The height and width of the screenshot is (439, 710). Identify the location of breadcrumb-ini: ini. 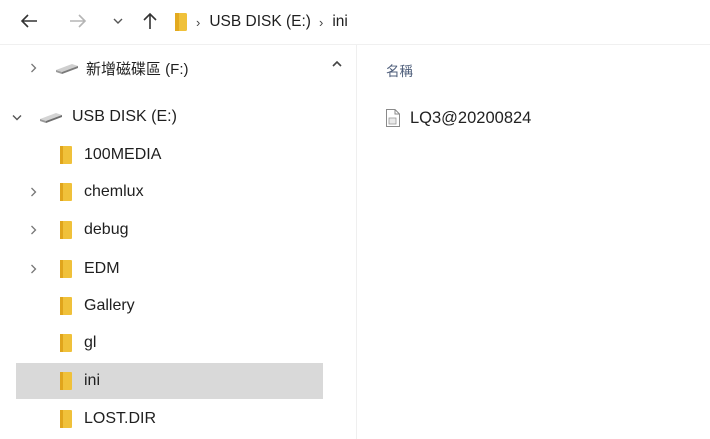
(340, 22).